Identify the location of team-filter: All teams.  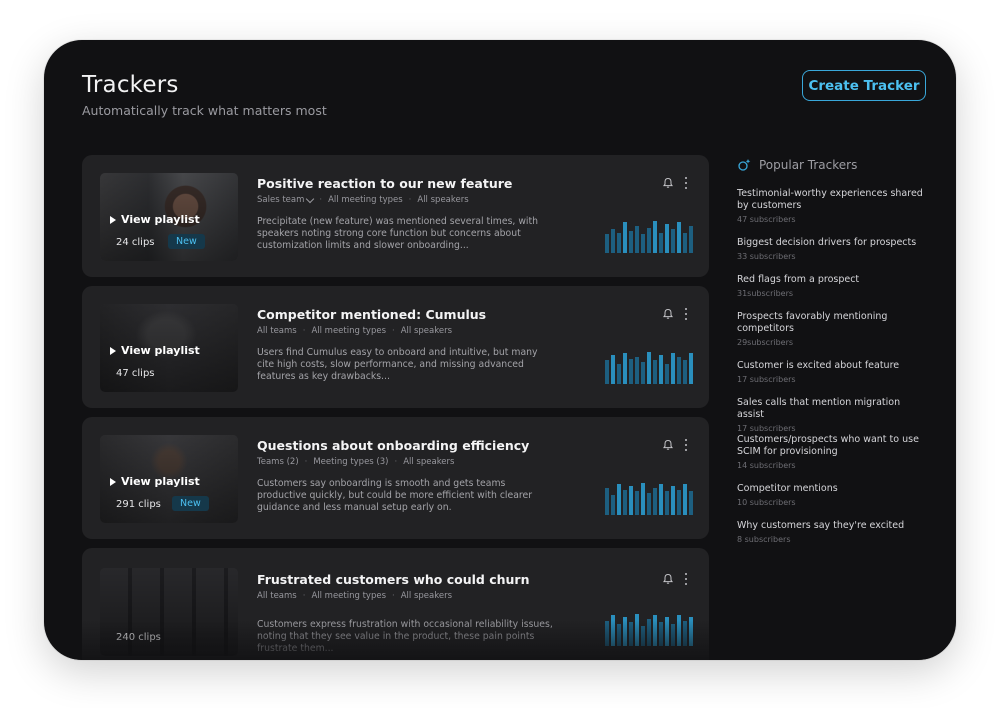
(277, 331).